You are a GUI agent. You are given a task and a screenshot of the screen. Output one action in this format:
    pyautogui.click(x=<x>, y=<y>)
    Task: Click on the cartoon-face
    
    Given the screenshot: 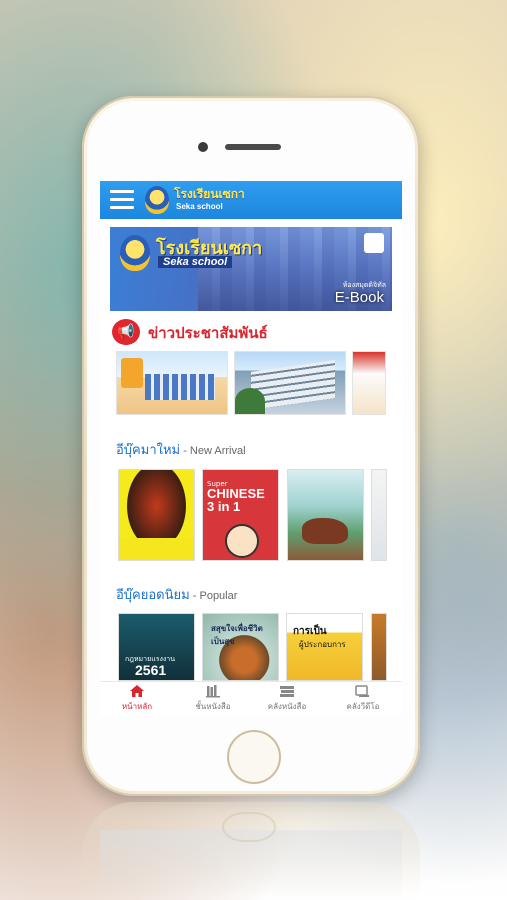 What is the action you would take?
    pyautogui.click(x=242, y=541)
    